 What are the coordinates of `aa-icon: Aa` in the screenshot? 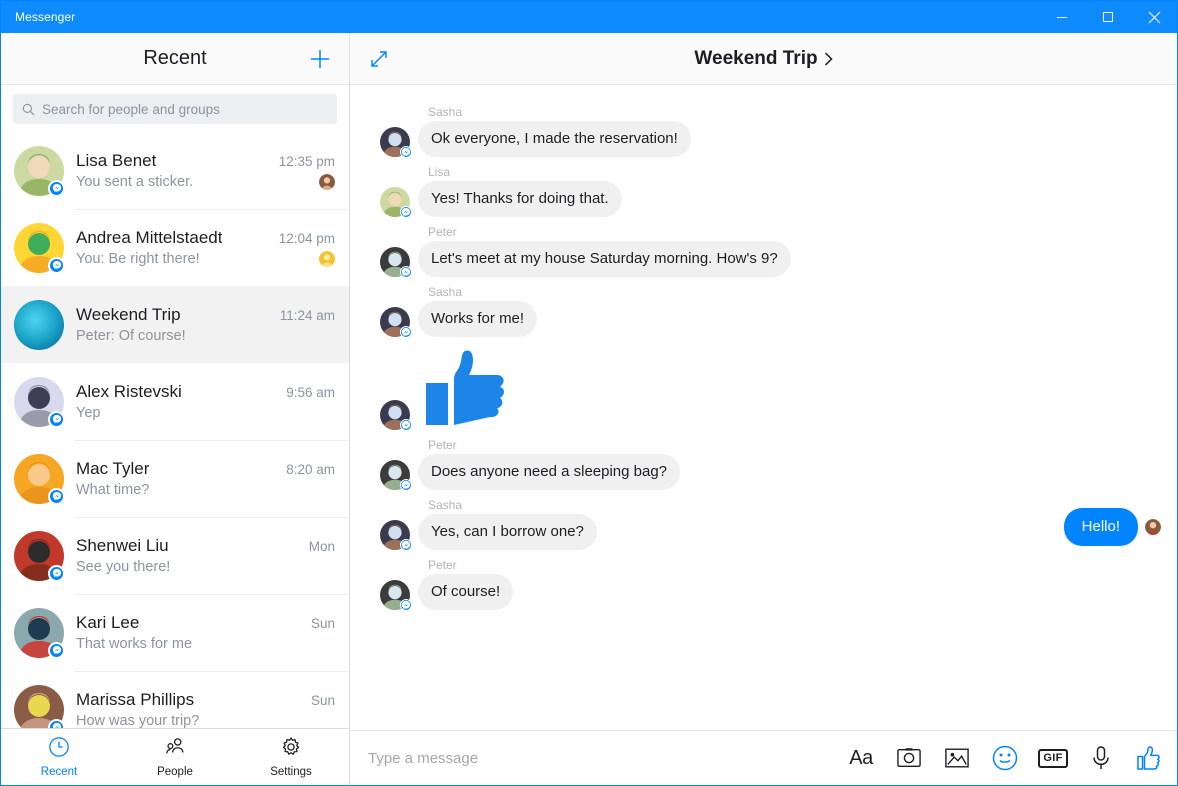 It's located at (861, 757).